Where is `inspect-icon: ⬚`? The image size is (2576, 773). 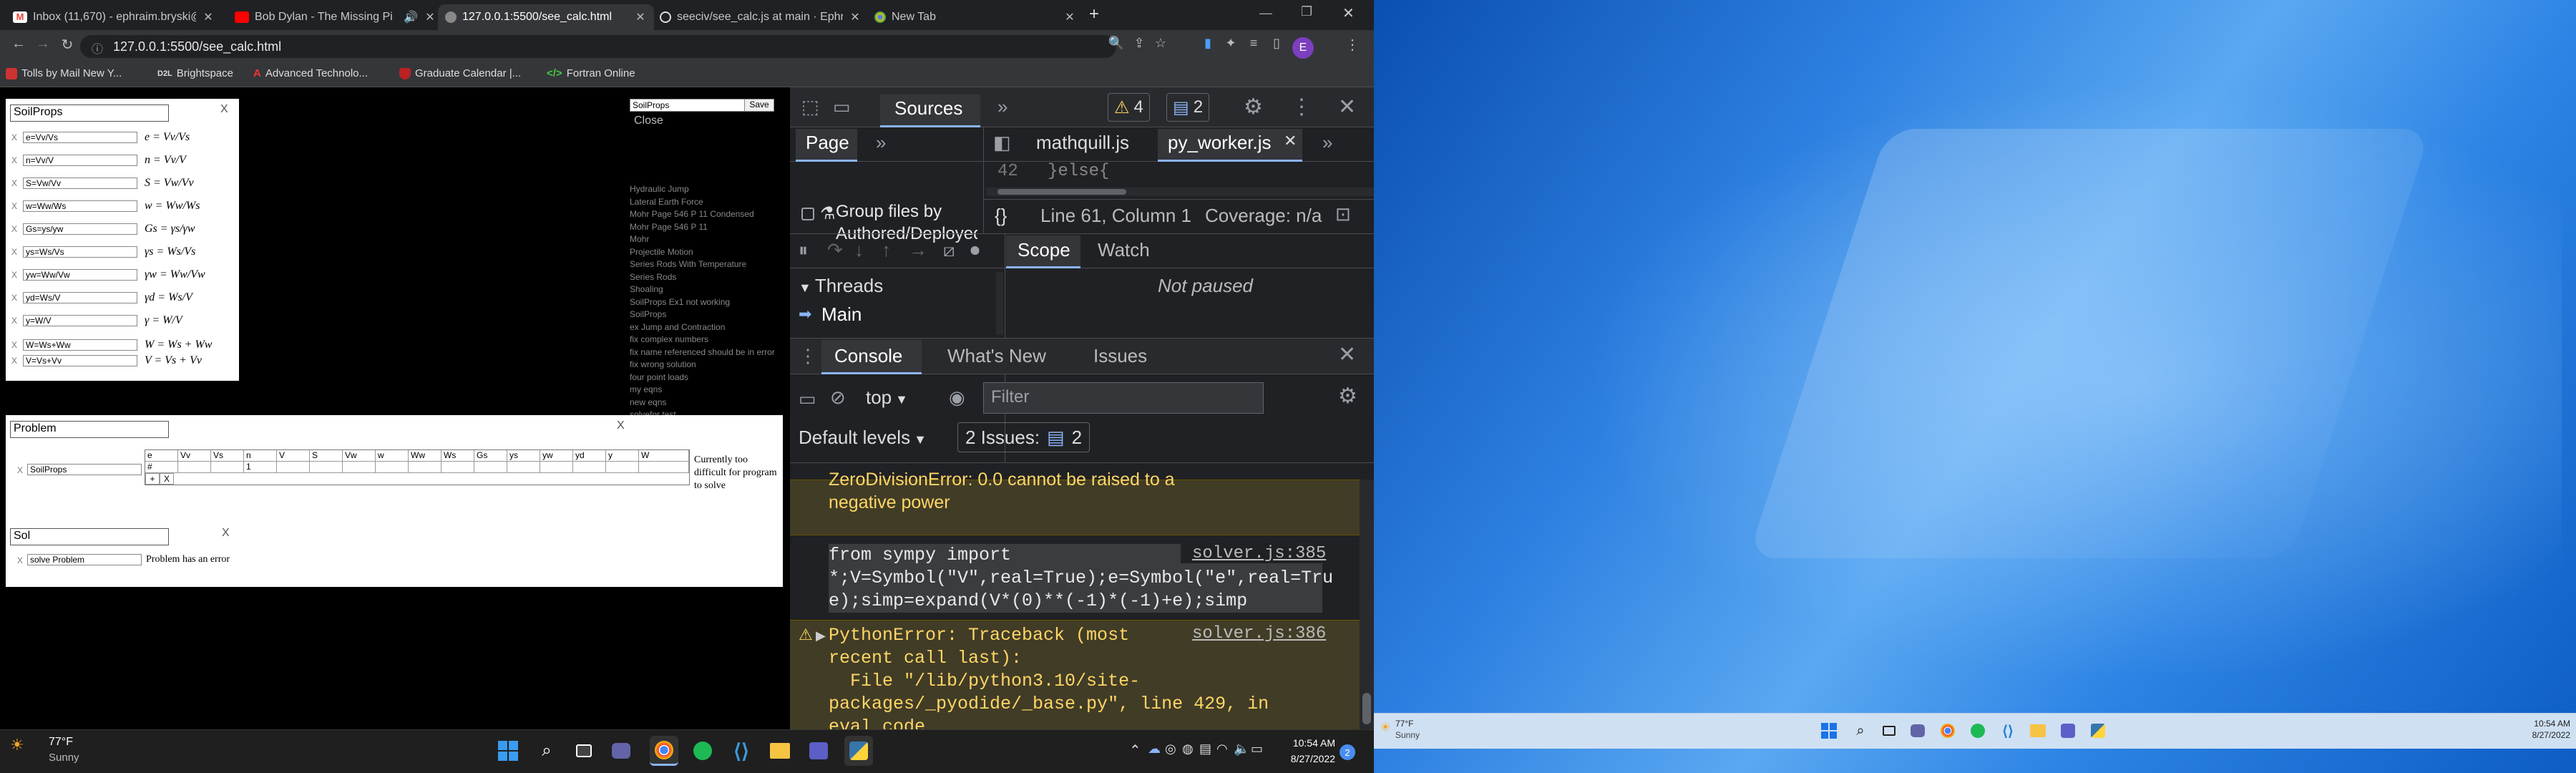
inspect-icon: ⬚ is located at coordinates (810, 107).